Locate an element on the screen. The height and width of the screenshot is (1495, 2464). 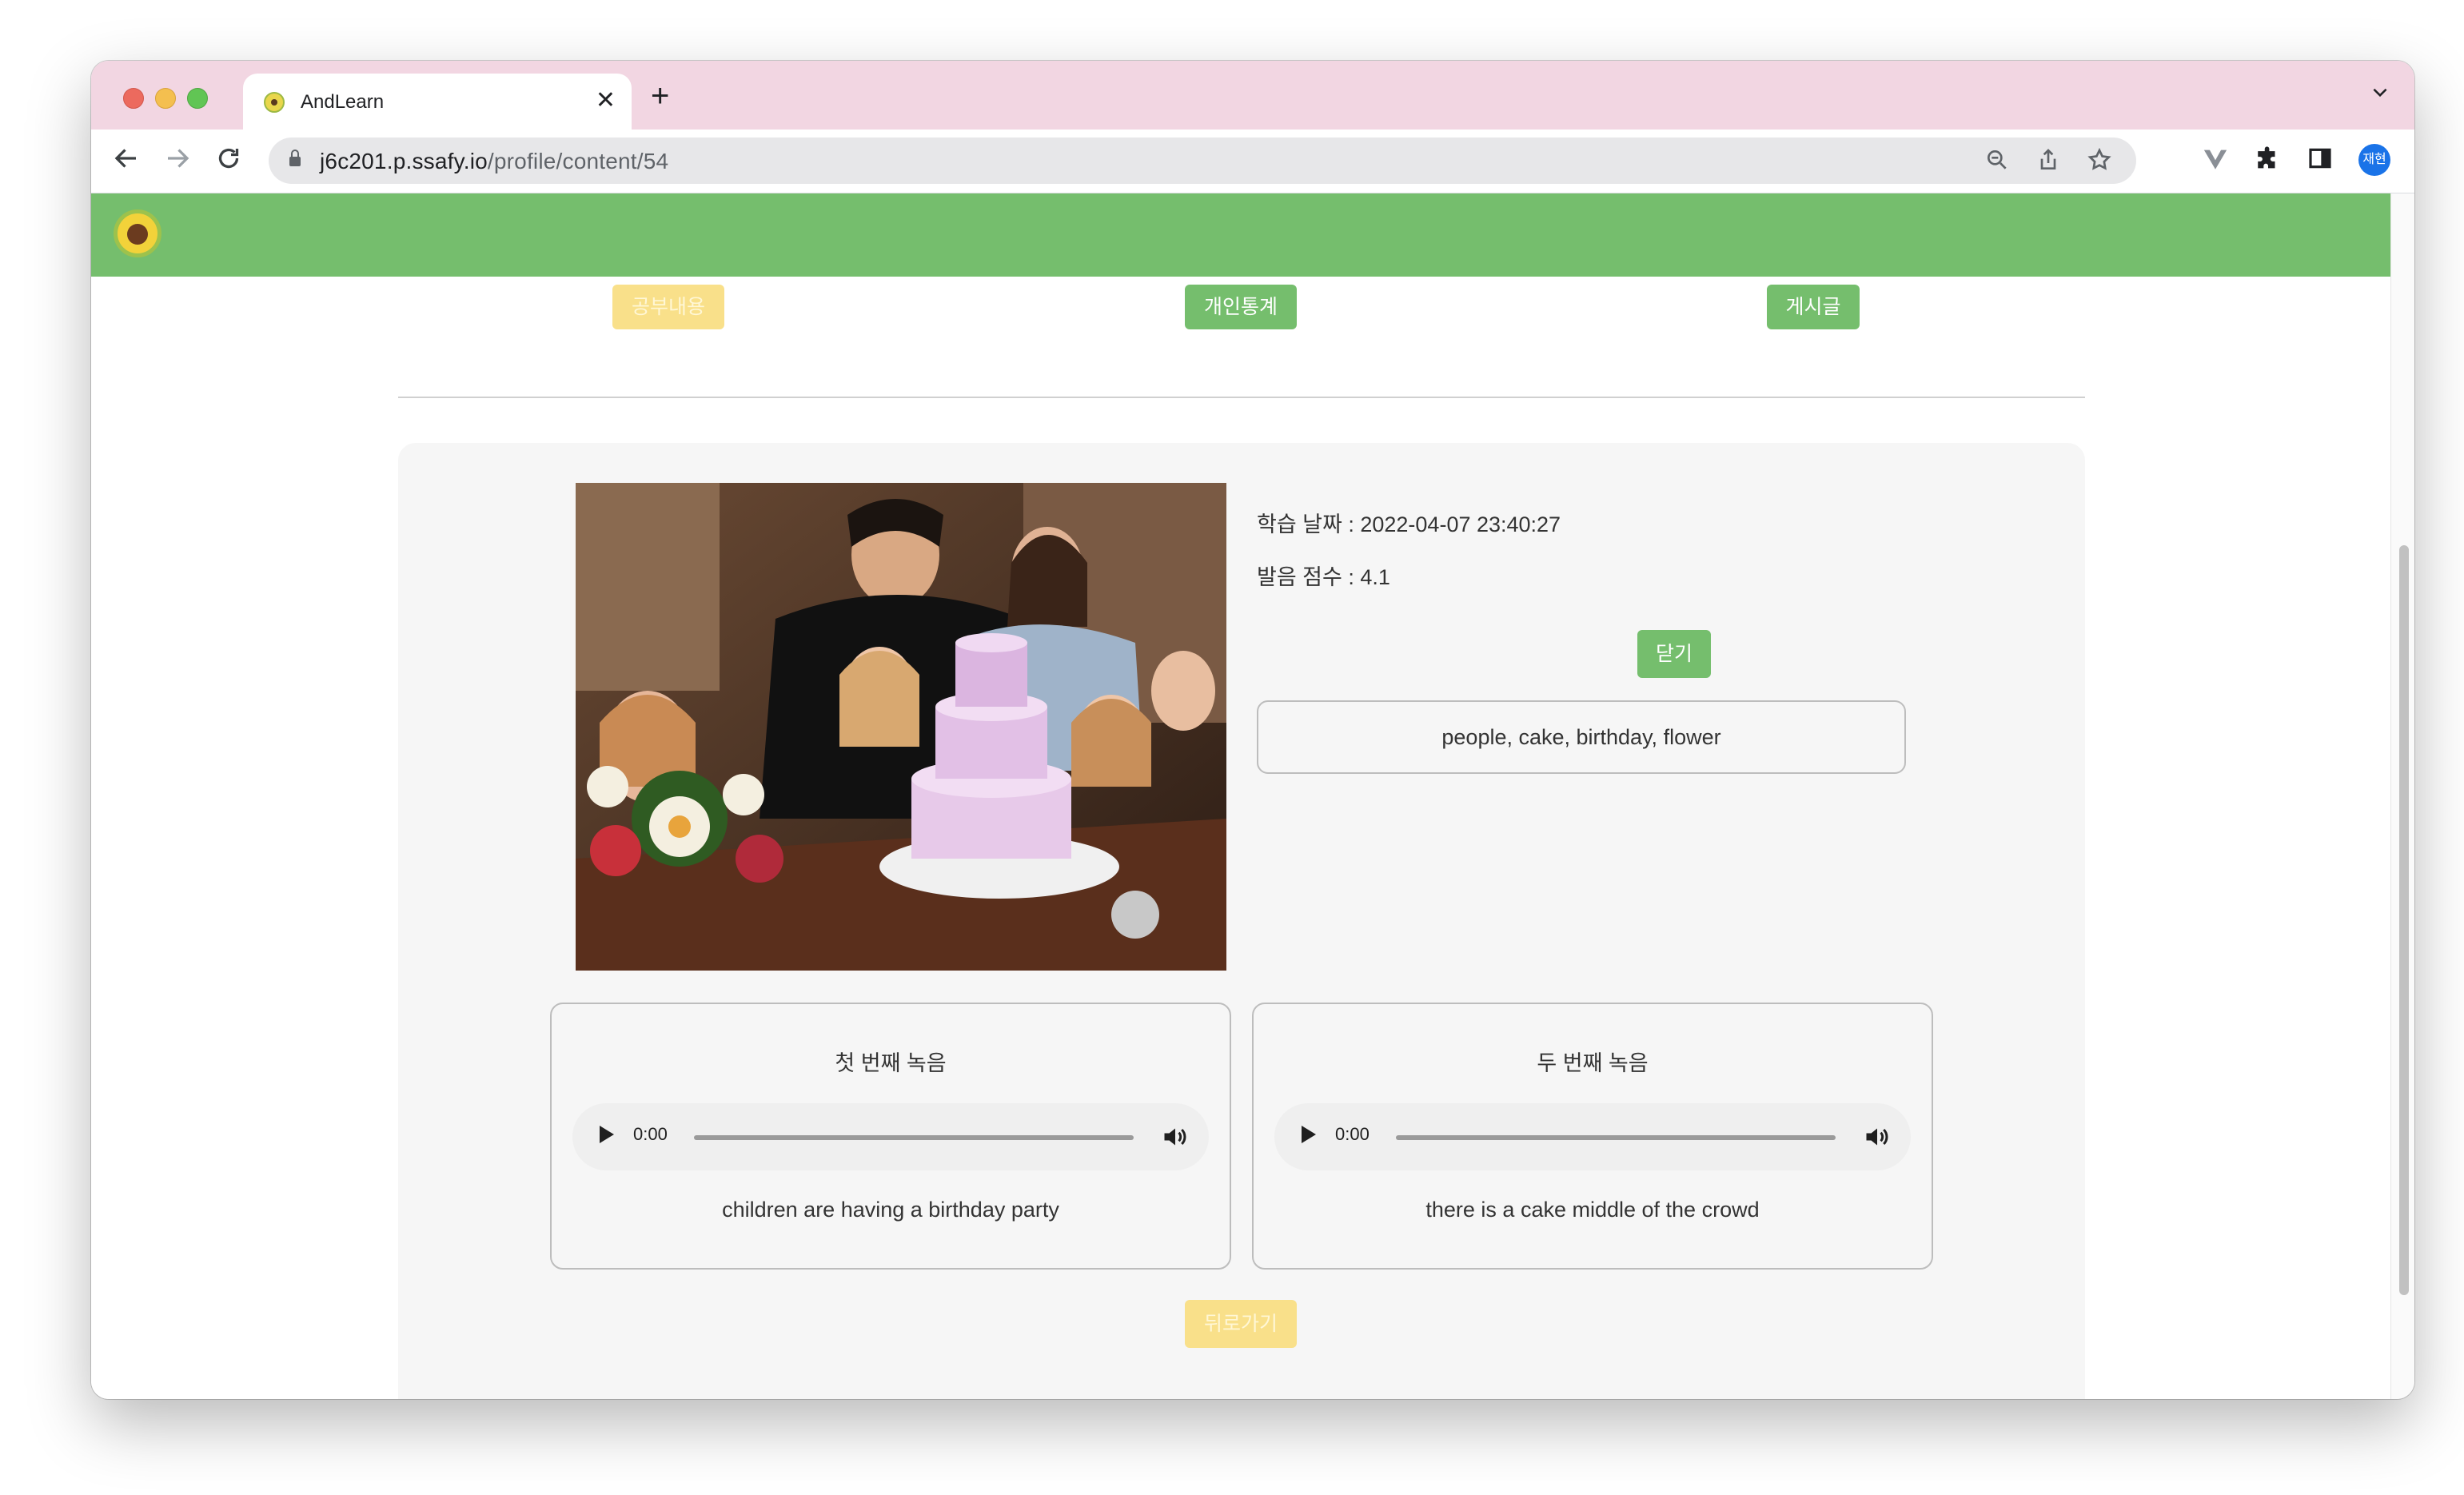
minimize-window-button is located at coordinates (165, 98).